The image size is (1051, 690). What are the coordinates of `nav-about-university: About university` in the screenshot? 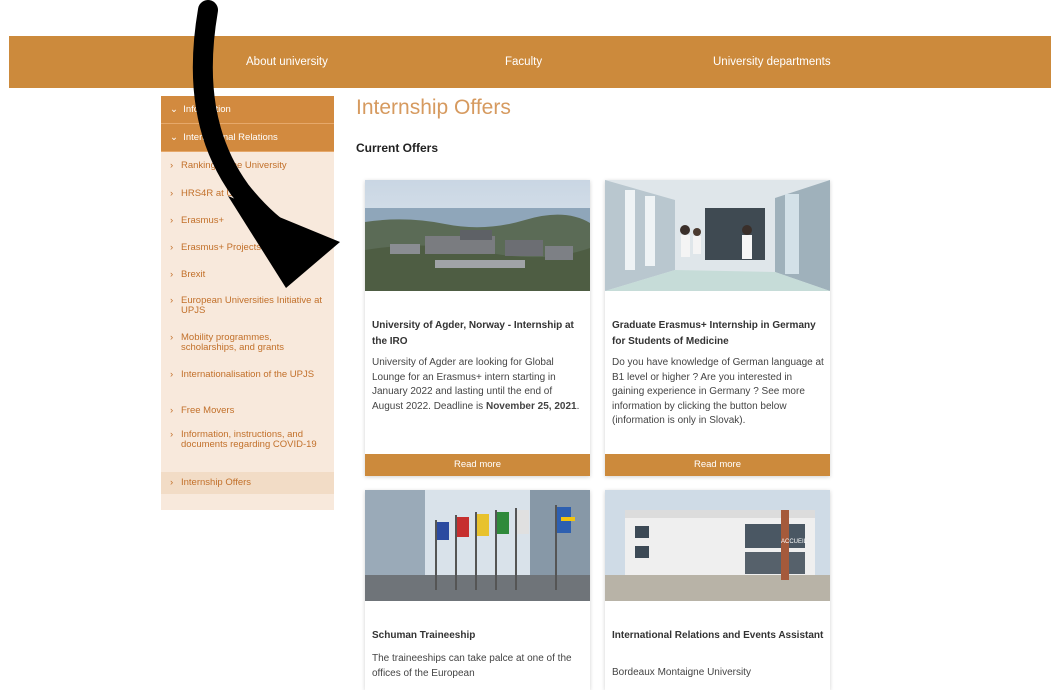 It's located at (287, 62).